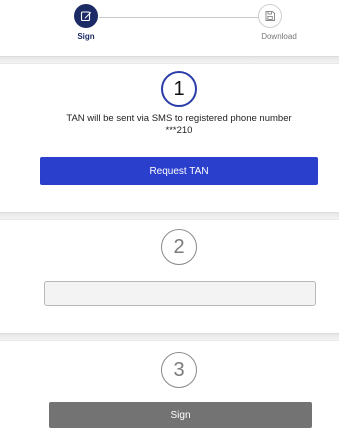 The width and height of the screenshot is (339, 428). I want to click on progress-stepper: Sign Download, so click(169, 23).